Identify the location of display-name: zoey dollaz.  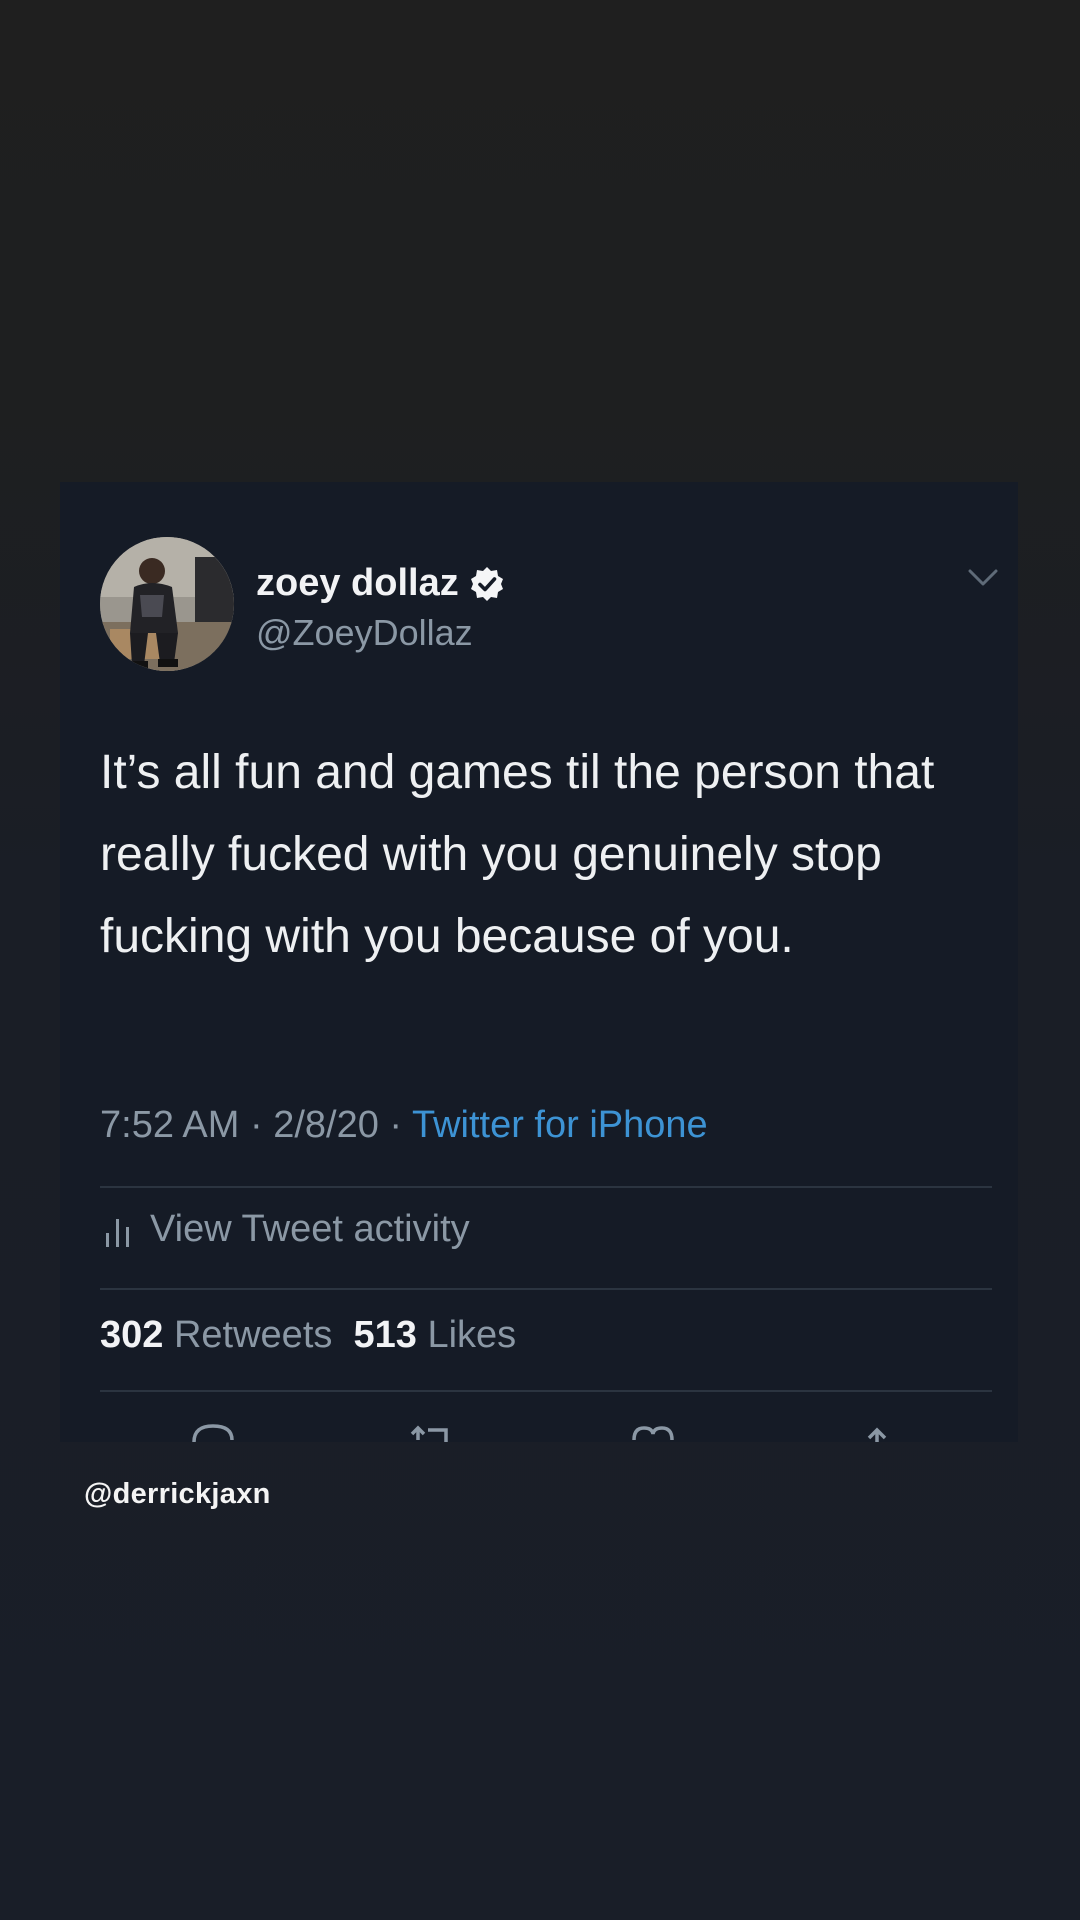
(357, 583).